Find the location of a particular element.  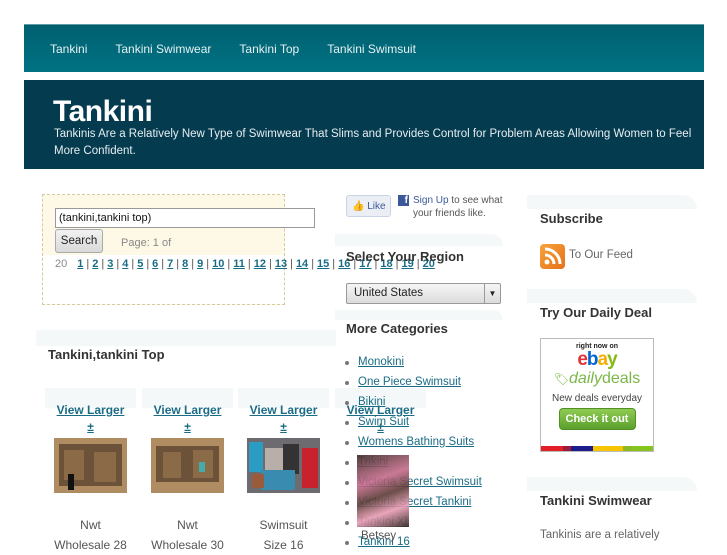

page-link: 4 is located at coordinates (125, 264).